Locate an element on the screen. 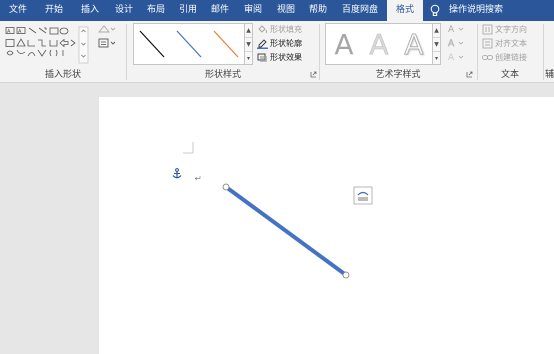 The width and height of the screenshot is (554, 354). shape-style-gallery is located at coordinates (189, 44).